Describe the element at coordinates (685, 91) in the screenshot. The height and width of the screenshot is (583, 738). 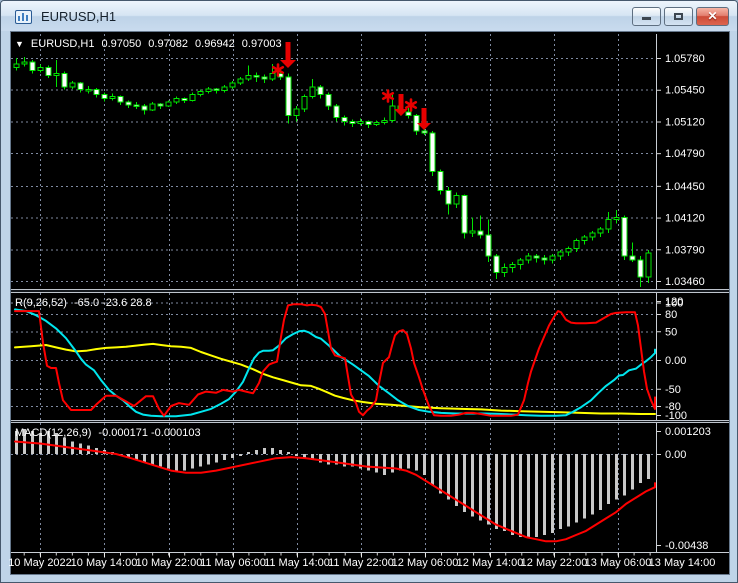
I see `y-axis-label: 1.05450` at that location.